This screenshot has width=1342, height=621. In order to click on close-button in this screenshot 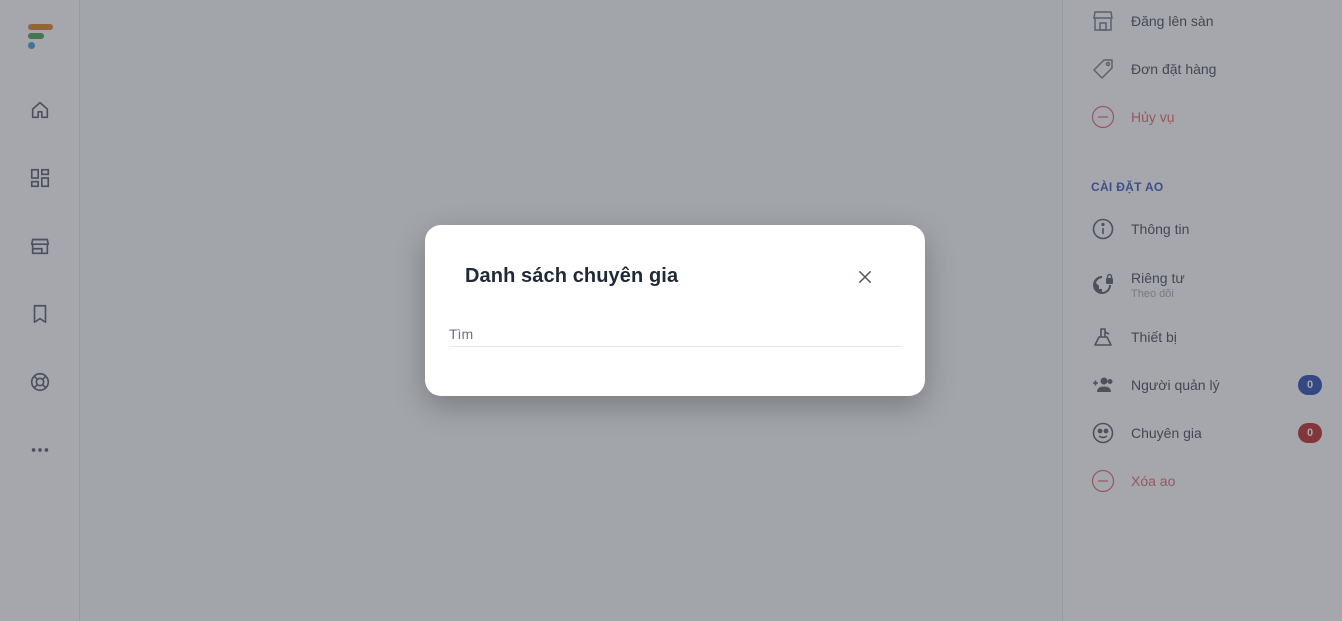, I will do `click(865, 277)`.